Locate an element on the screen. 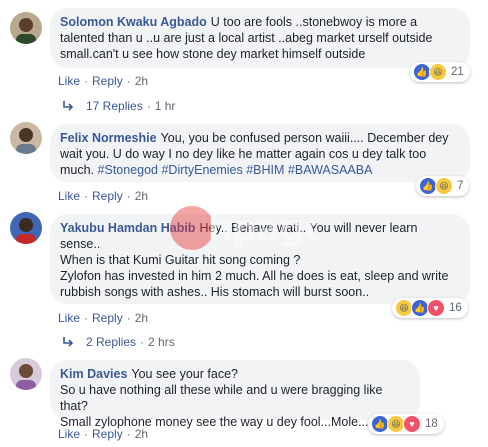  comment-author: Kim Davies is located at coordinates (93, 374).